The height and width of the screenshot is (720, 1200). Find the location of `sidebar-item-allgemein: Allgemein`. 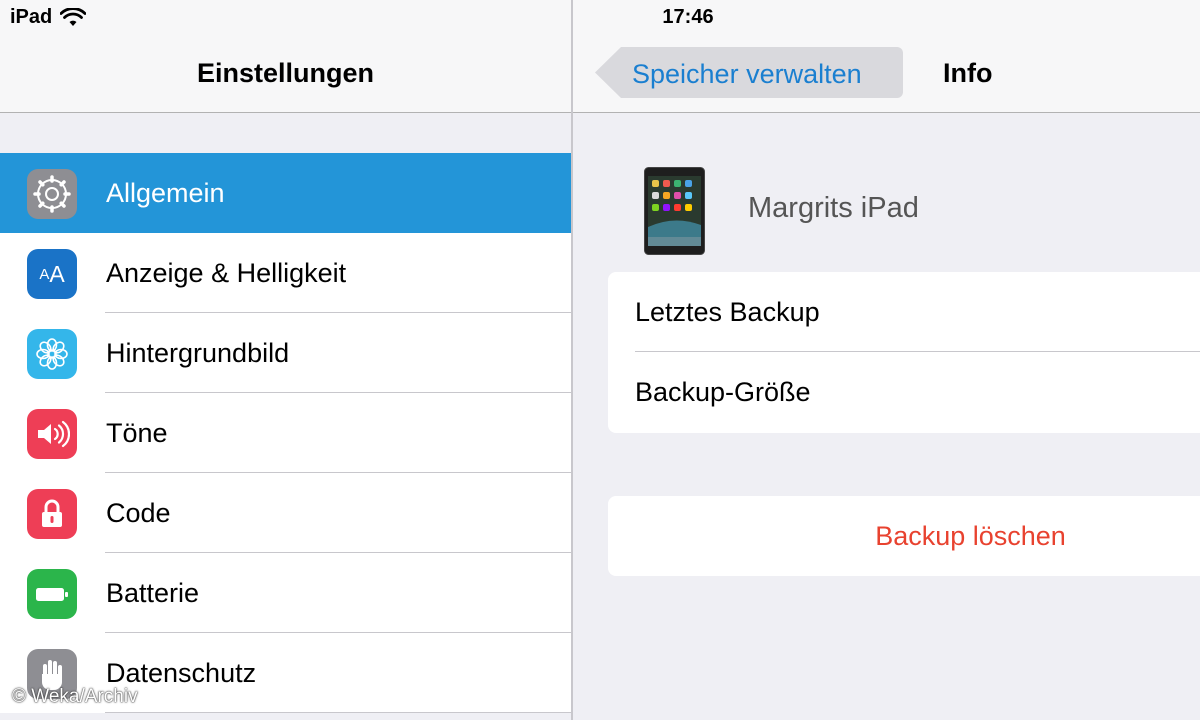

sidebar-item-allgemein: Allgemein is located at coordinates (285, 193).